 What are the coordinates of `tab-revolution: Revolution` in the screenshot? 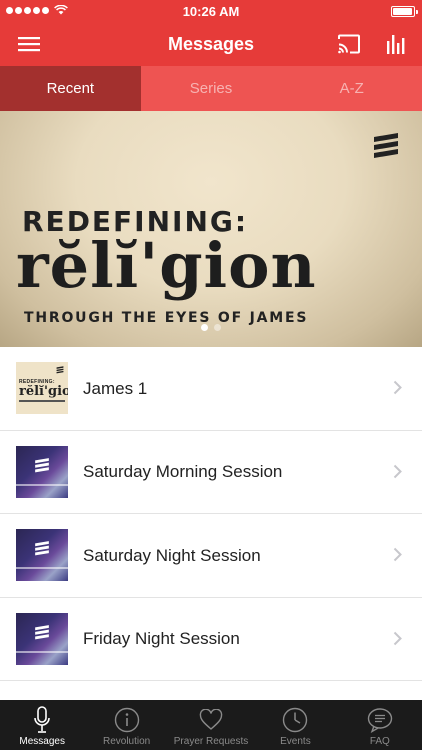 It's located at (126, 725).